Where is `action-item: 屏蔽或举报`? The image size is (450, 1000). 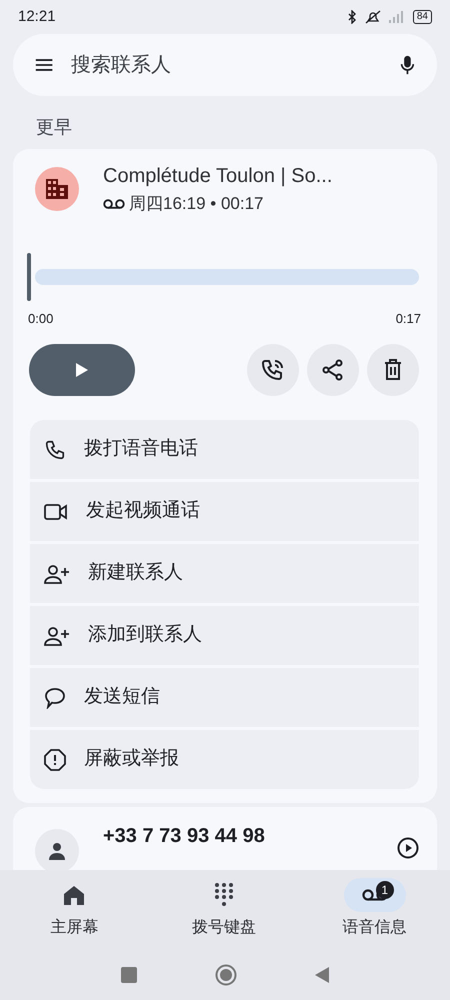 action-item: 屏蔽或举报 is located at coordinates (224, 759).